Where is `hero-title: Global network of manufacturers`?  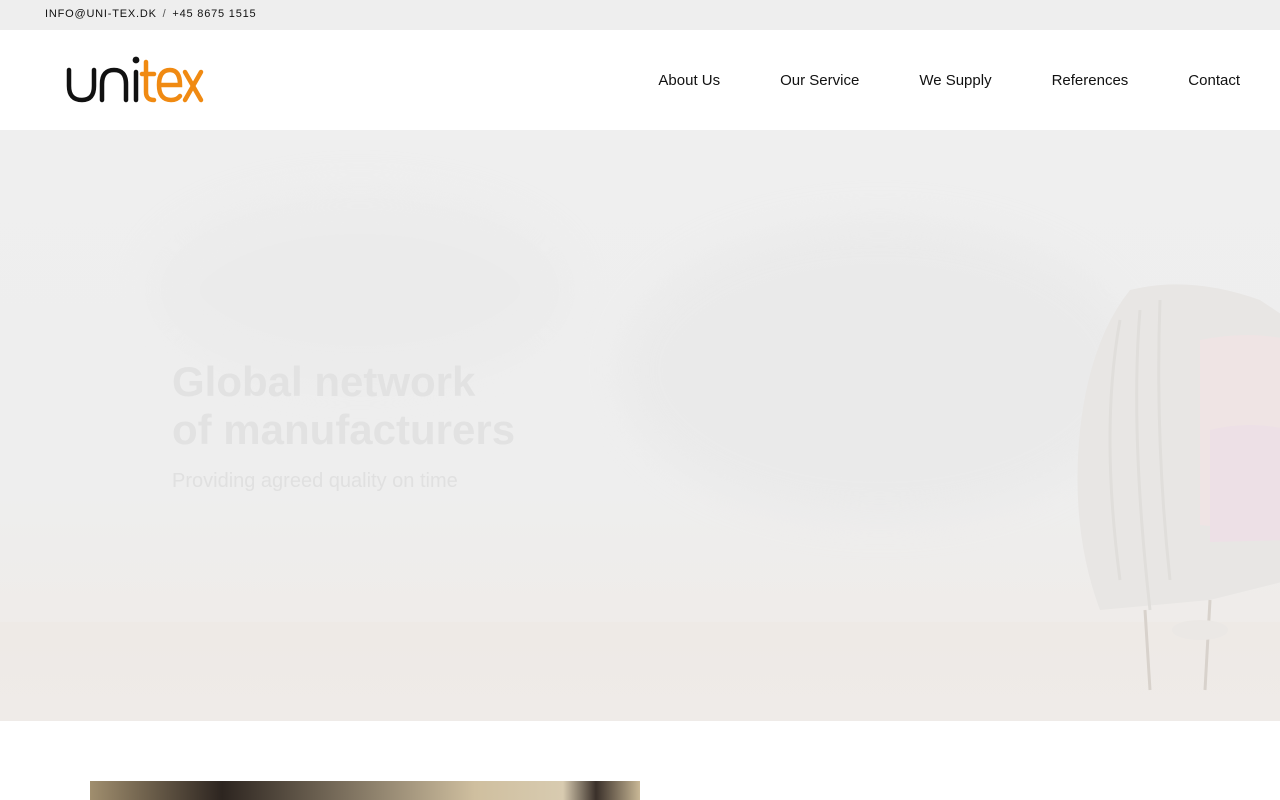 hero-title: Global network of manufacturers is located at coordinates (343, 406).